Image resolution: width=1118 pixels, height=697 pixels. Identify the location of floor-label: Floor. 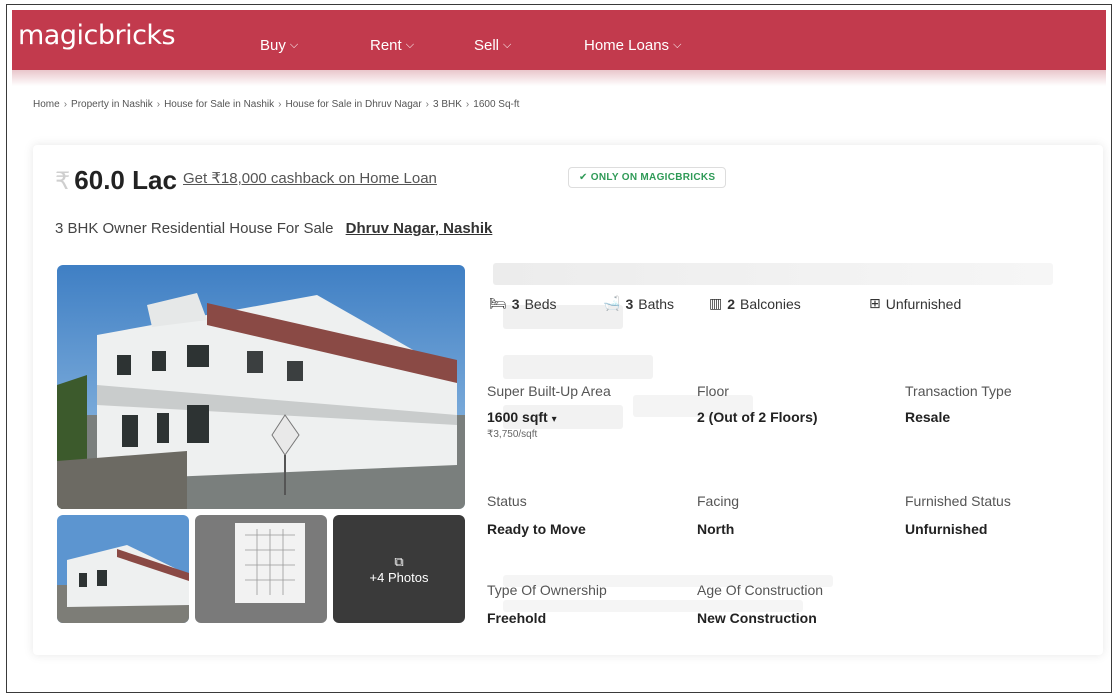
(713, 391).